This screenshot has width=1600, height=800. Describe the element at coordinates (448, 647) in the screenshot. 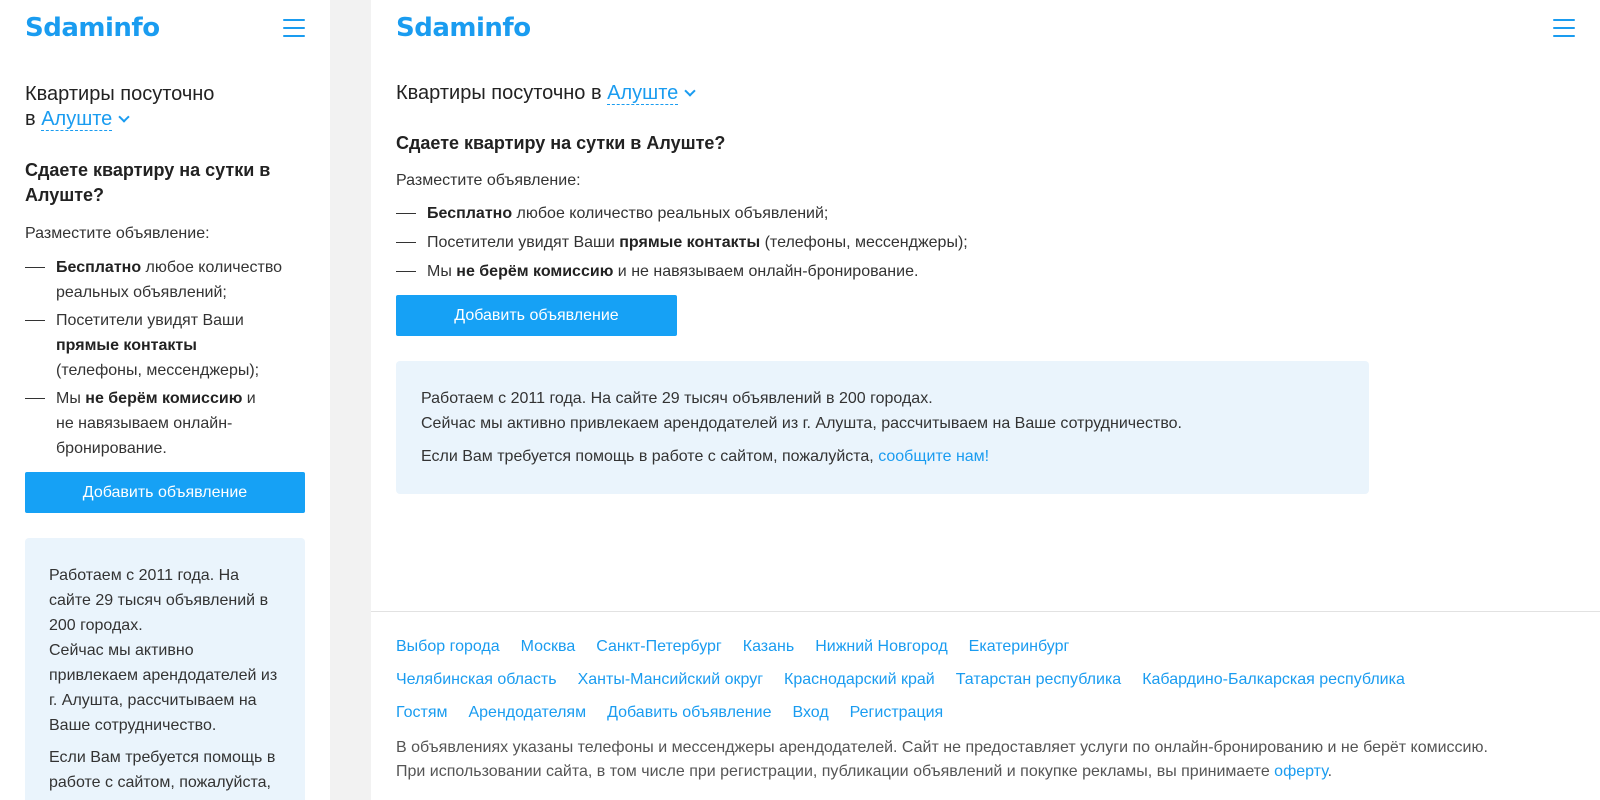

I see `footer-link: Выбор города` at that location.